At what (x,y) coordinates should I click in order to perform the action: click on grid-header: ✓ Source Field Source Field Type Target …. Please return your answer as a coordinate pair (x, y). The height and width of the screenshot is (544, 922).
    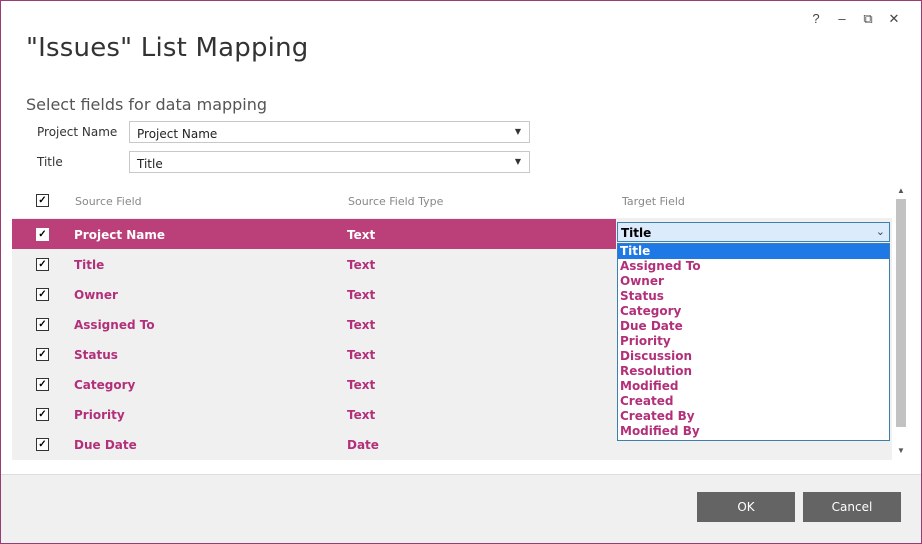
    Looking at the image, I should click on (452, 201).